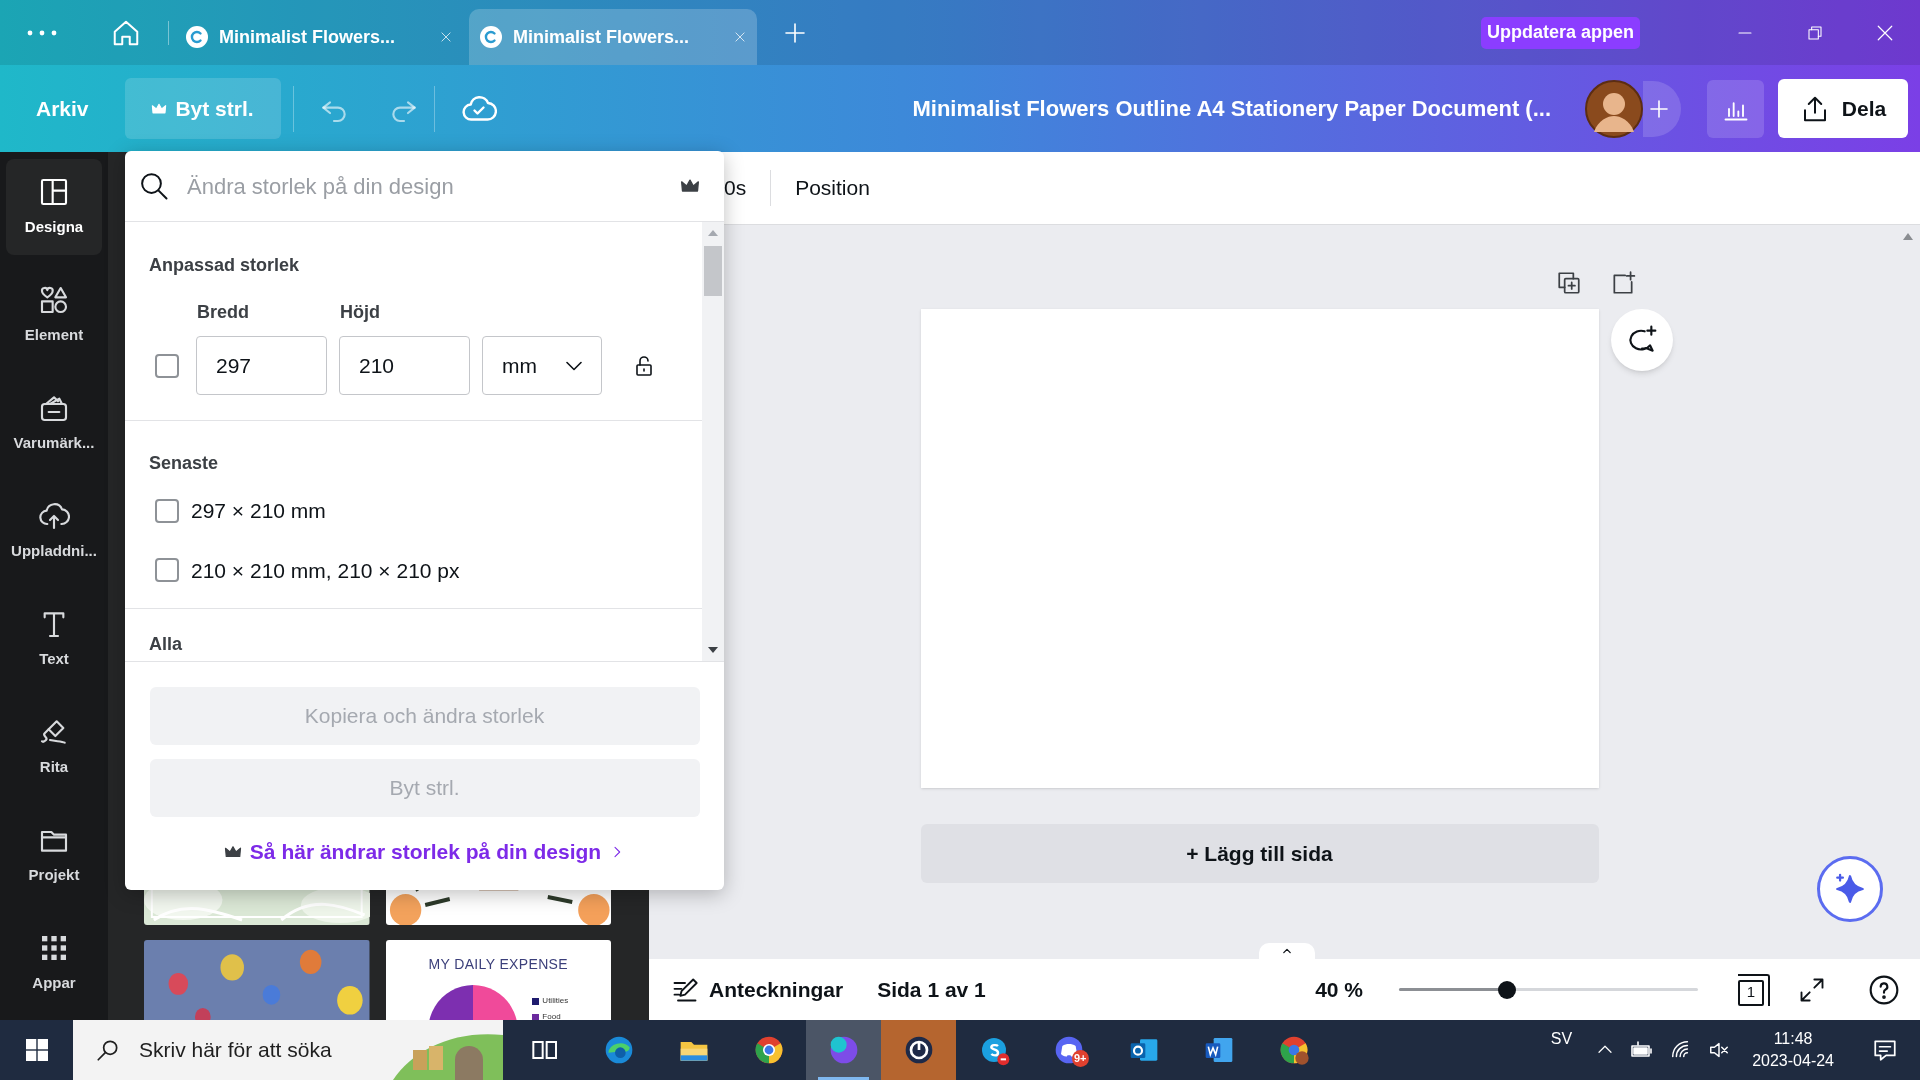 The width and height of the screenshot is (1920, 1080). What do you see at coordinates (54, 855) in the screenshot?
I see `sidebar-item: Projekt` at bounding box center [54, 855].